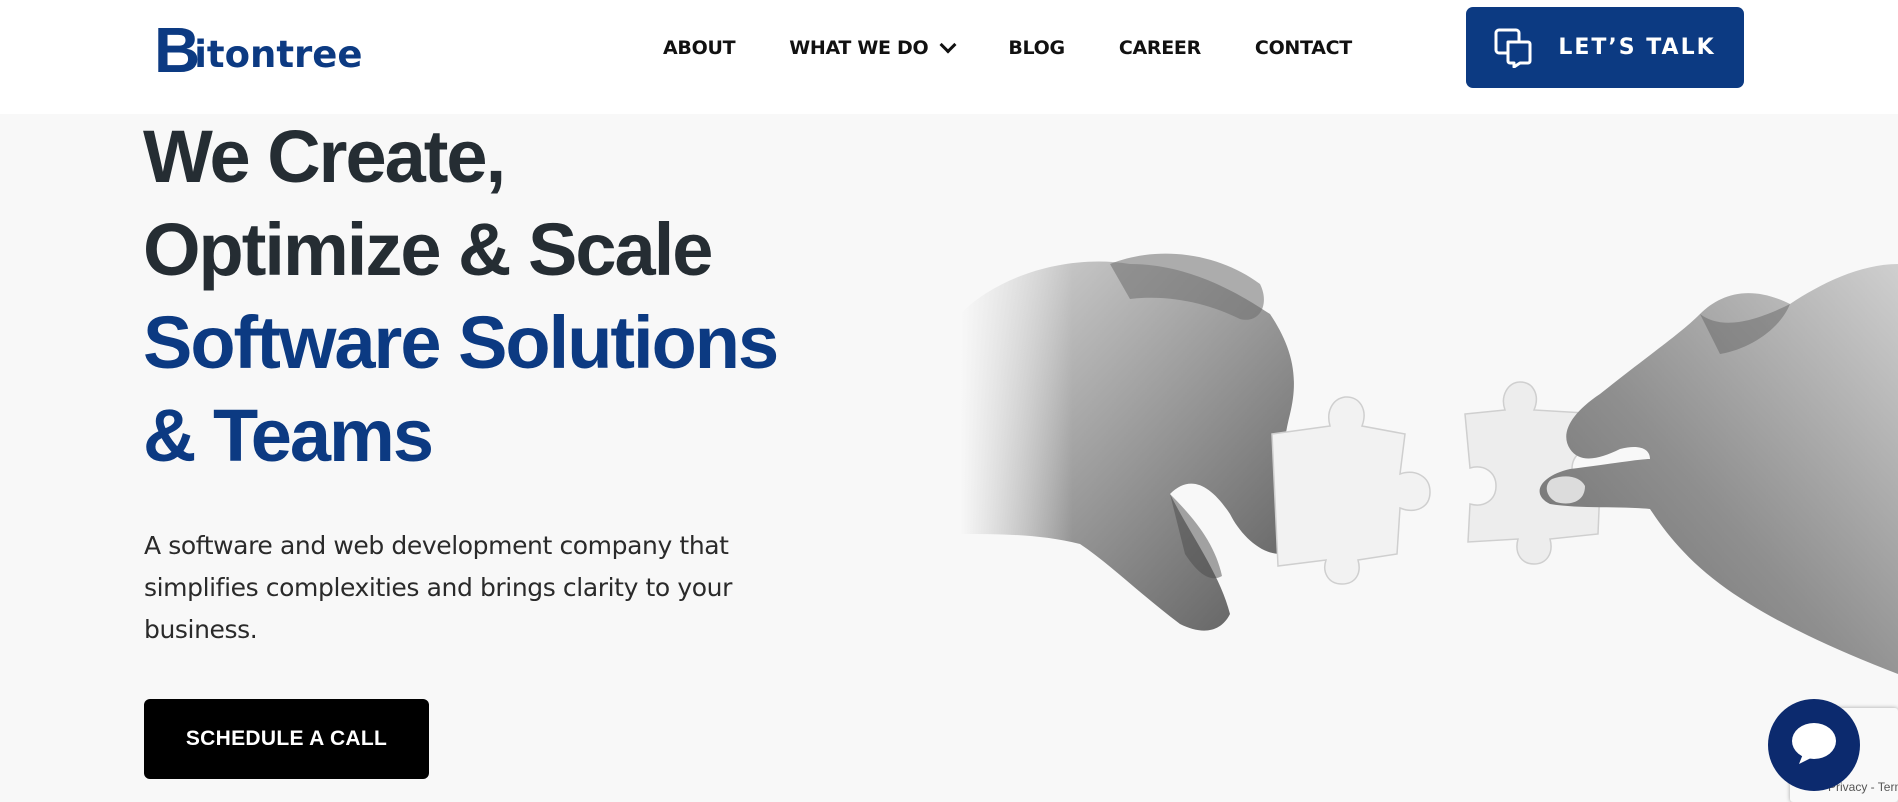 The image size is (1898, 802). I want to click on chat-widget-button, so click(1814, 745).